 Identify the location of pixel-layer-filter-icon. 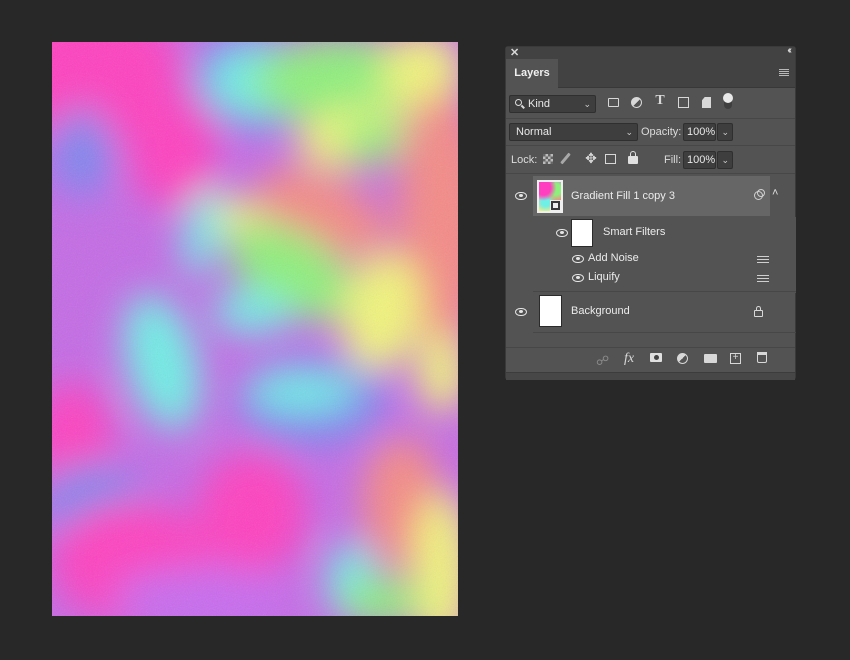
(613, 102).